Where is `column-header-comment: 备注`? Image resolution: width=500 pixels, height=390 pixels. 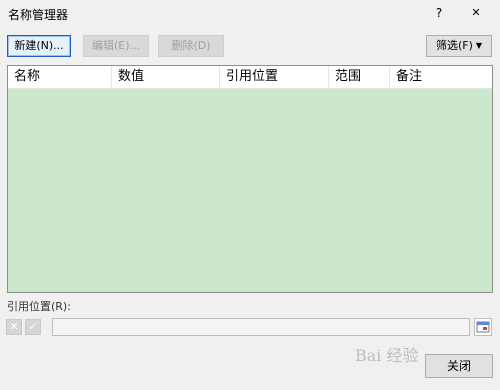
column-header-comment: 备注 is located at coordinates (441, 77).